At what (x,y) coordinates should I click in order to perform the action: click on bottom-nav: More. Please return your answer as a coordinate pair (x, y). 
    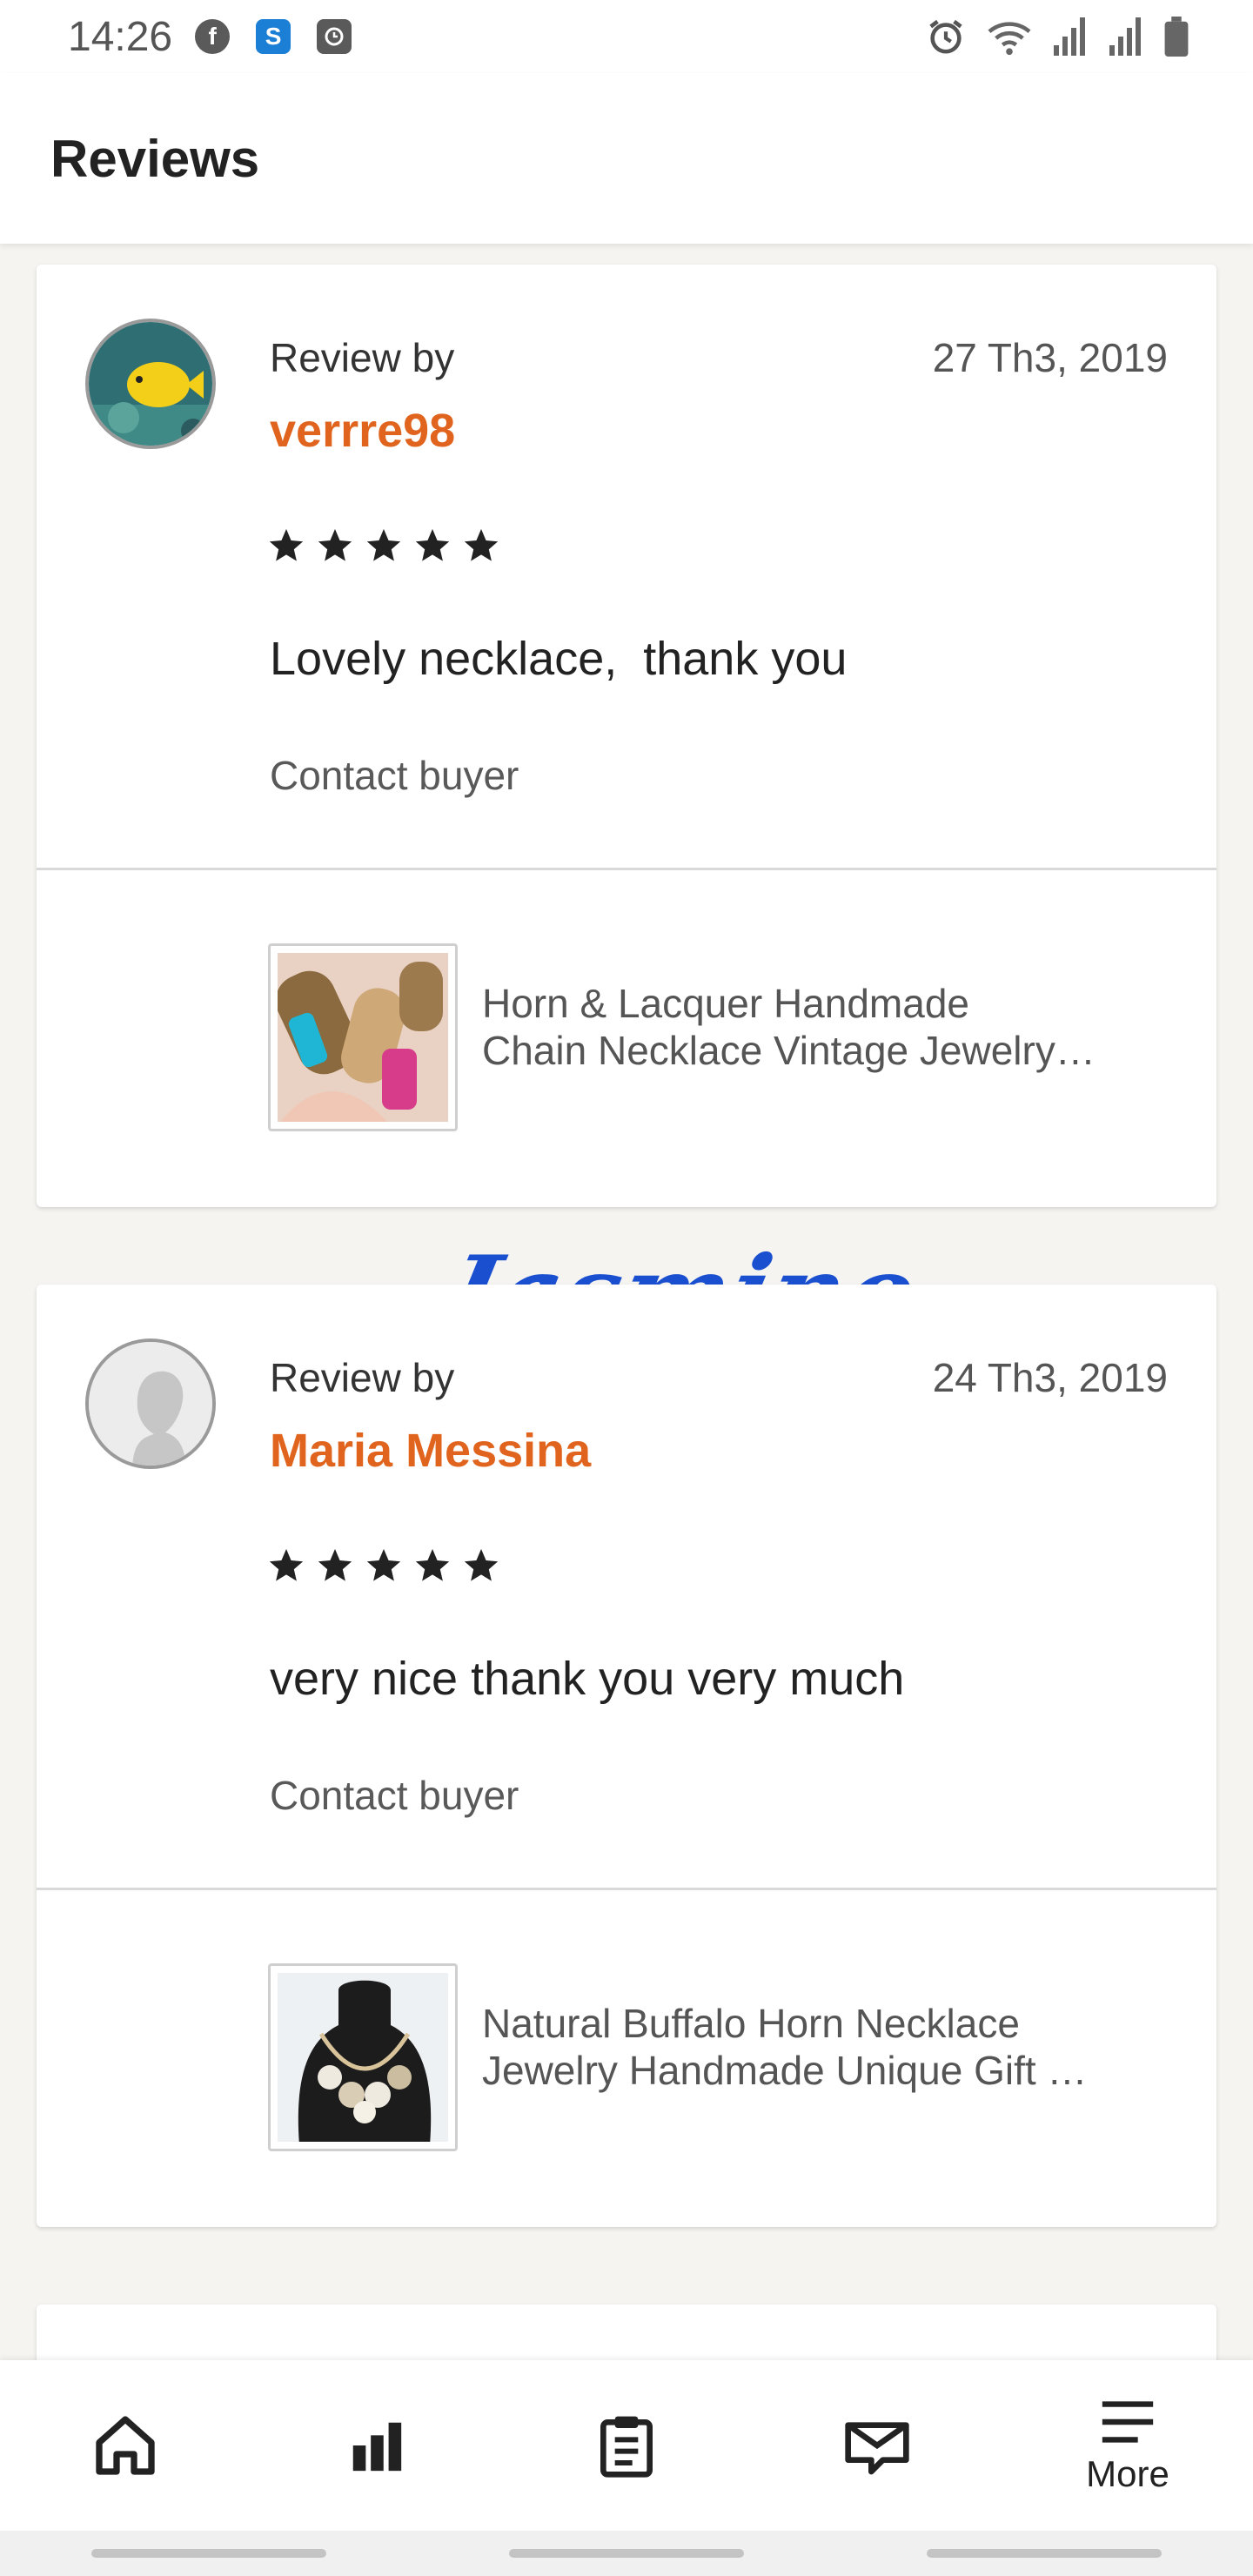
    Looking at the image, I should click on (626, 2445).